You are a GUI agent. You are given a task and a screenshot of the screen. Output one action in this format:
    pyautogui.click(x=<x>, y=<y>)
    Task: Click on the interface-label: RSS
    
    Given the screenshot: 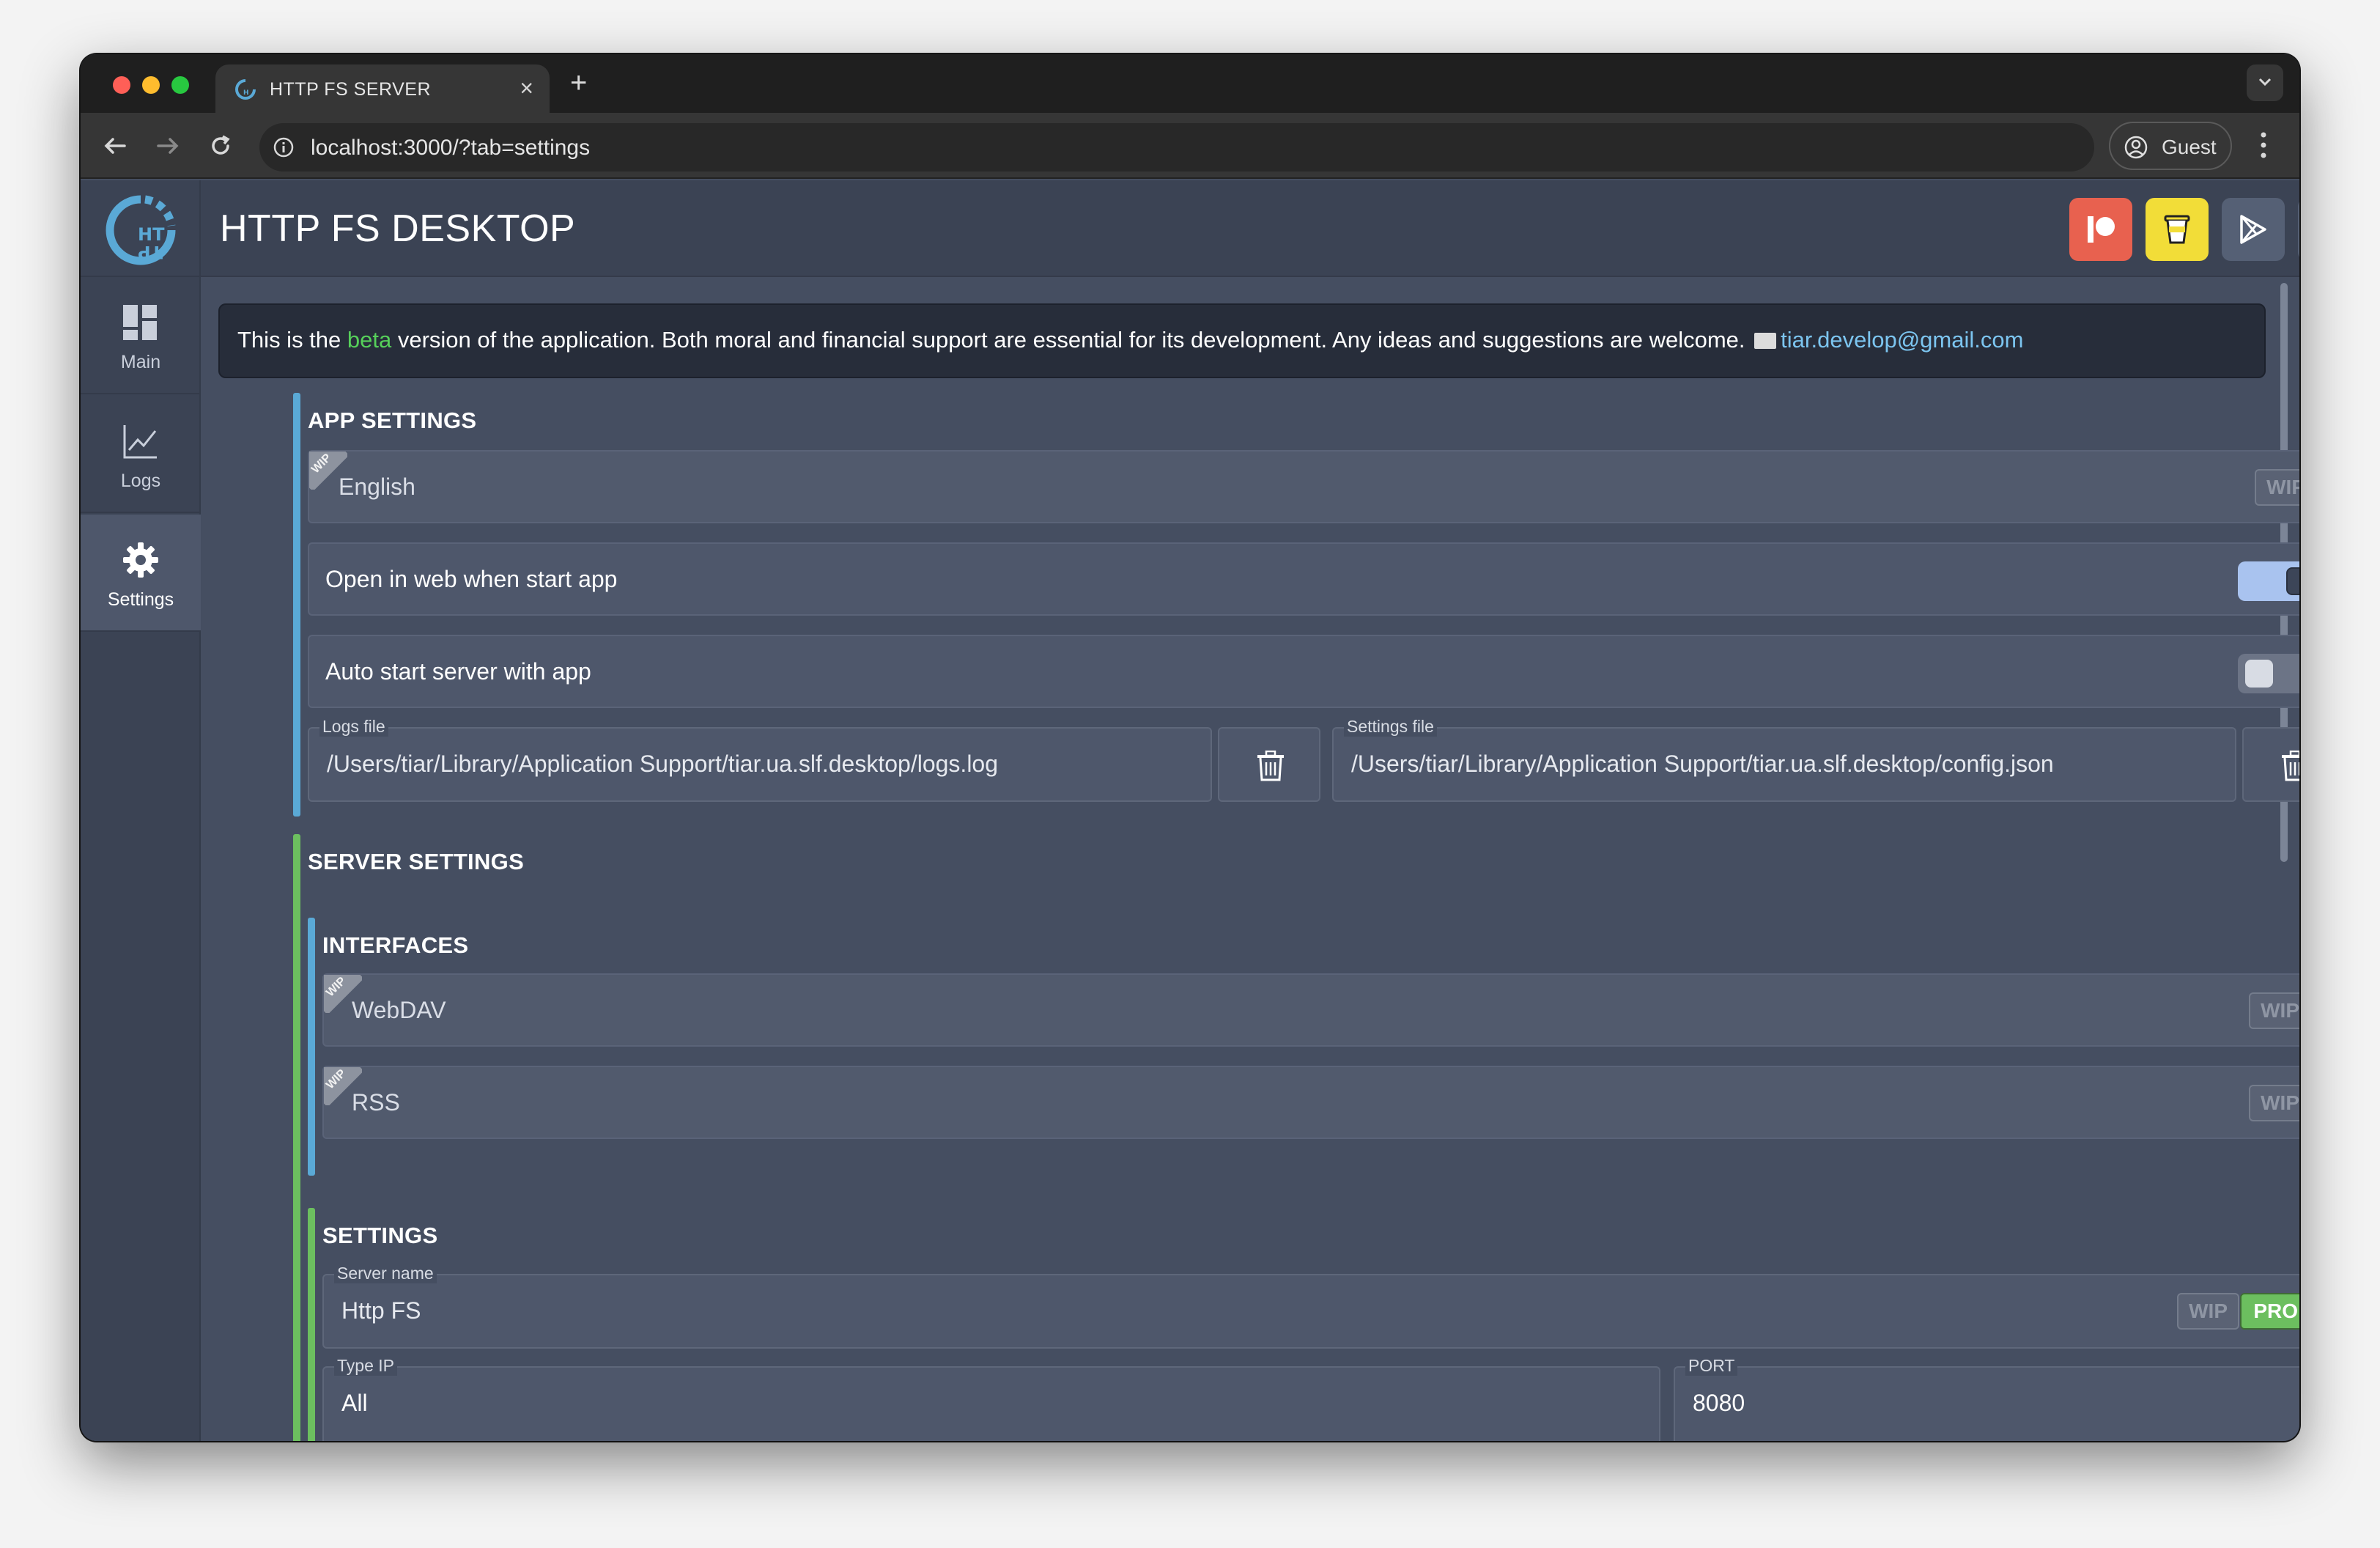 What is the action you would take?
    pyautogui.click(x=376, y=1102)
    